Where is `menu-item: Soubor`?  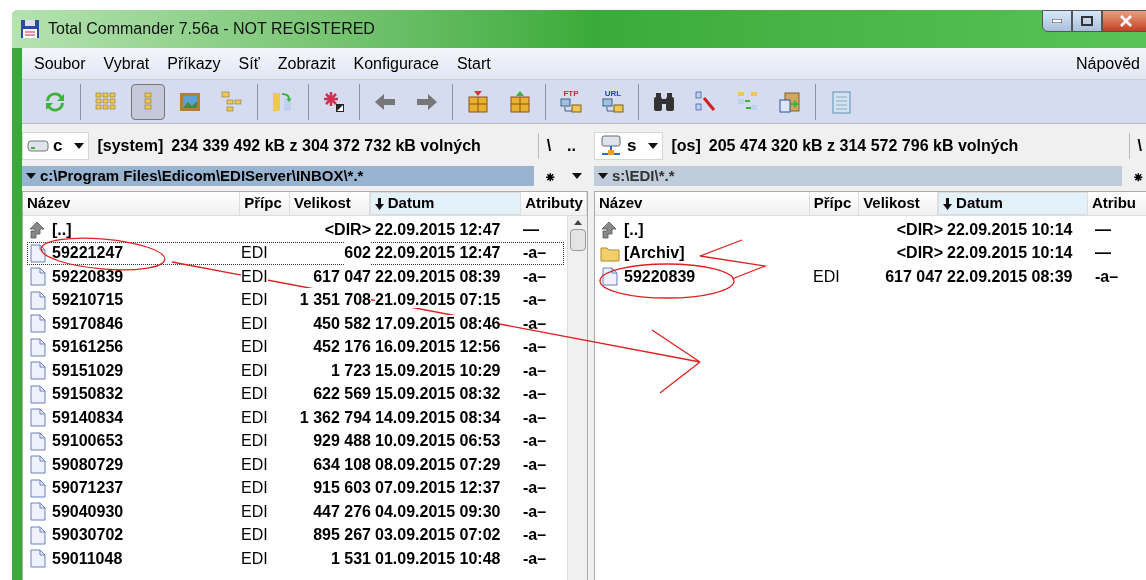 menu-item: Soubor is located at coordinates (60, 63).